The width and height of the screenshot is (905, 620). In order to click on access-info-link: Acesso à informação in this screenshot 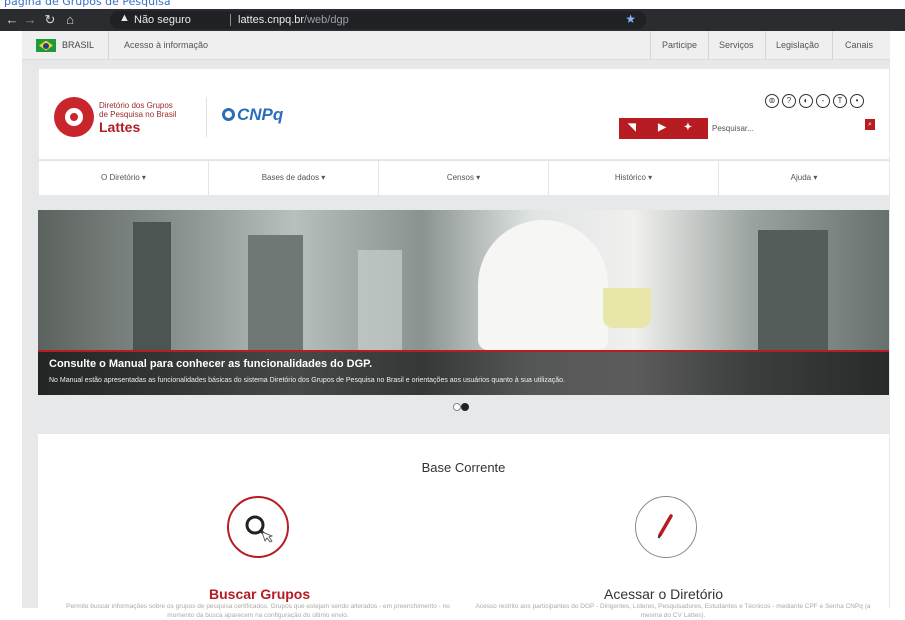, I will do `click(166, 45)`.